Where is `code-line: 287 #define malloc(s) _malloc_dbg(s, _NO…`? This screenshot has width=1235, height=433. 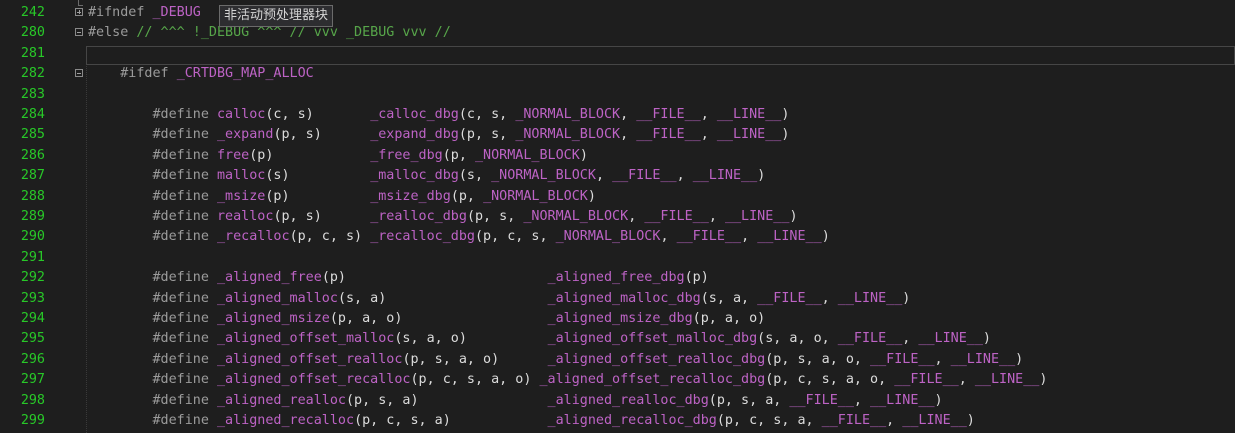
code-line: 287 #define malloc(s) _malloc_dbg(s, _NO… is located at coordinates (617, 176).